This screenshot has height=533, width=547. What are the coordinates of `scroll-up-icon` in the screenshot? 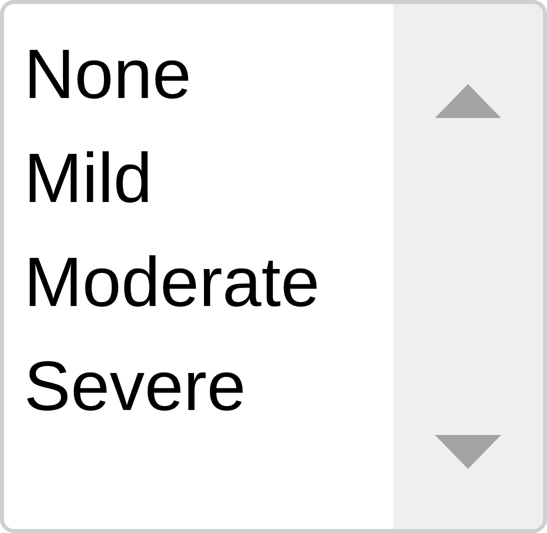 It's located at (468, 101).